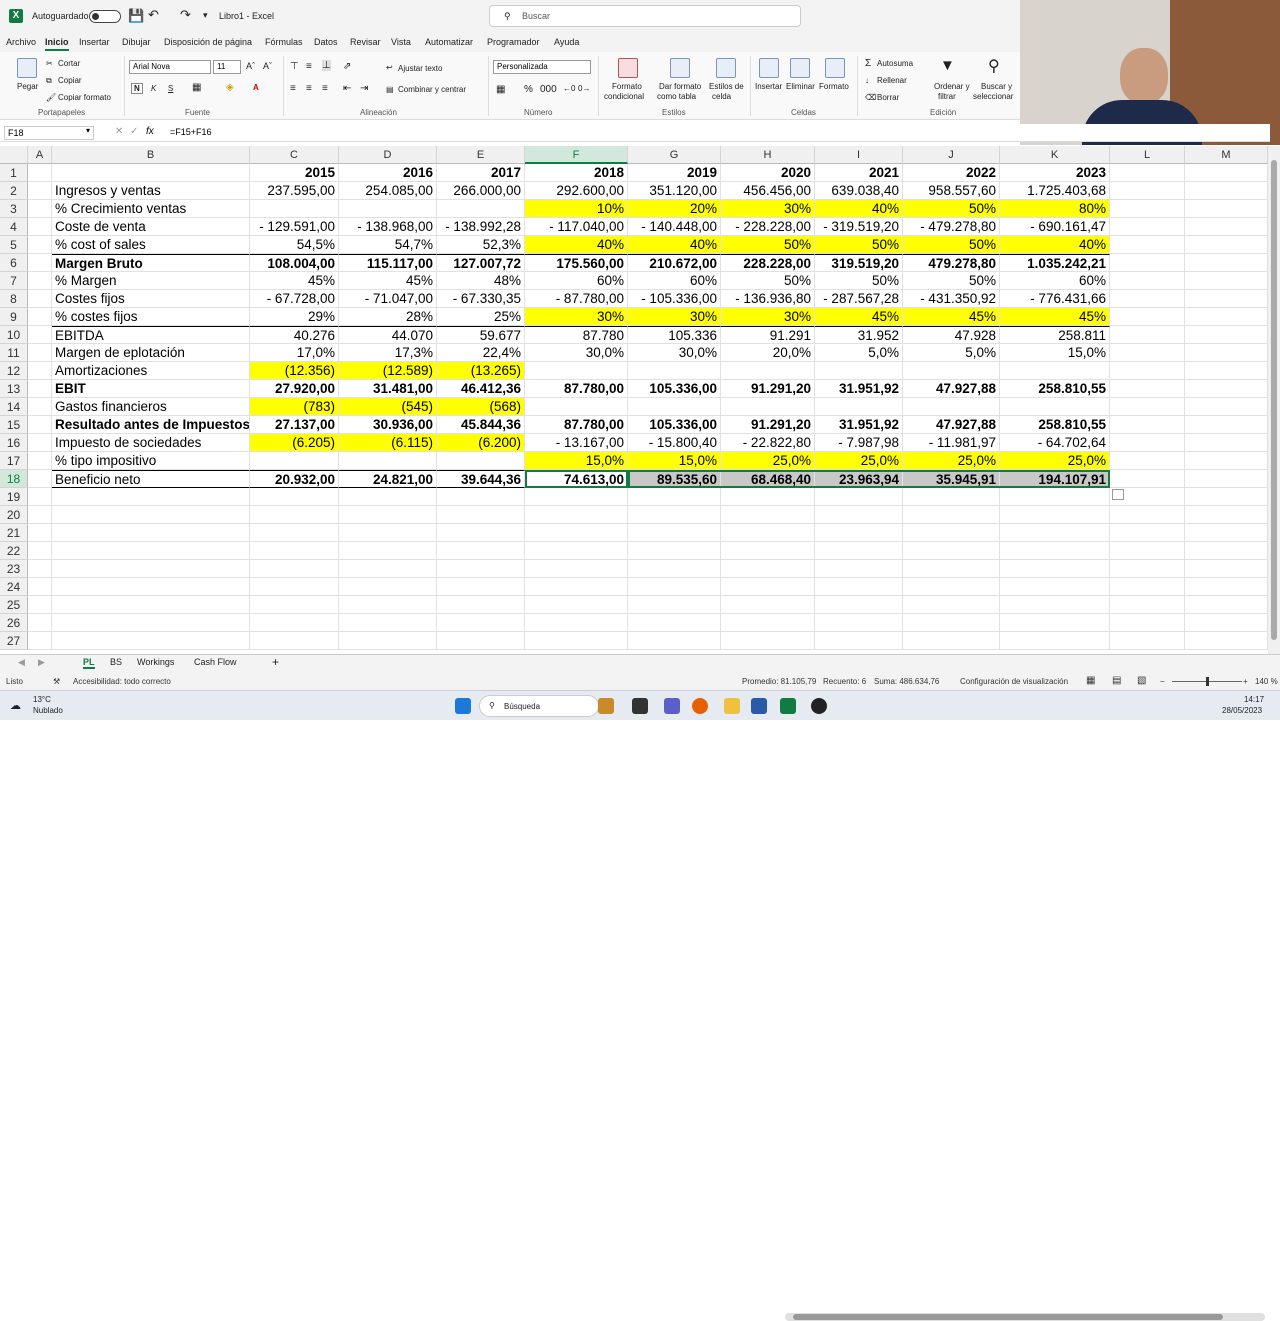  What do you see at coordinates (867, 80) in the screenshot?
I see `fill-icon: ↓` at bounding box center [867, 80].